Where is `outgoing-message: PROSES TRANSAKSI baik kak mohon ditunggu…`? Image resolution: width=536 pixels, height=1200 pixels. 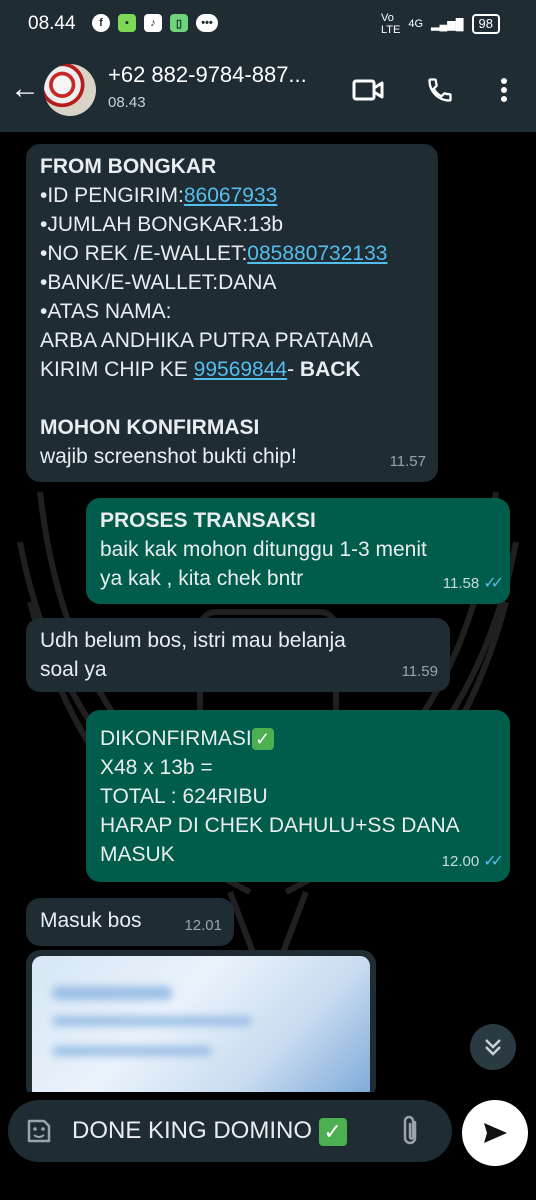 outgoing-message: PROSES TRANSAKSI baik kak mohon ditunggu… is located at coordinates (298, 551).